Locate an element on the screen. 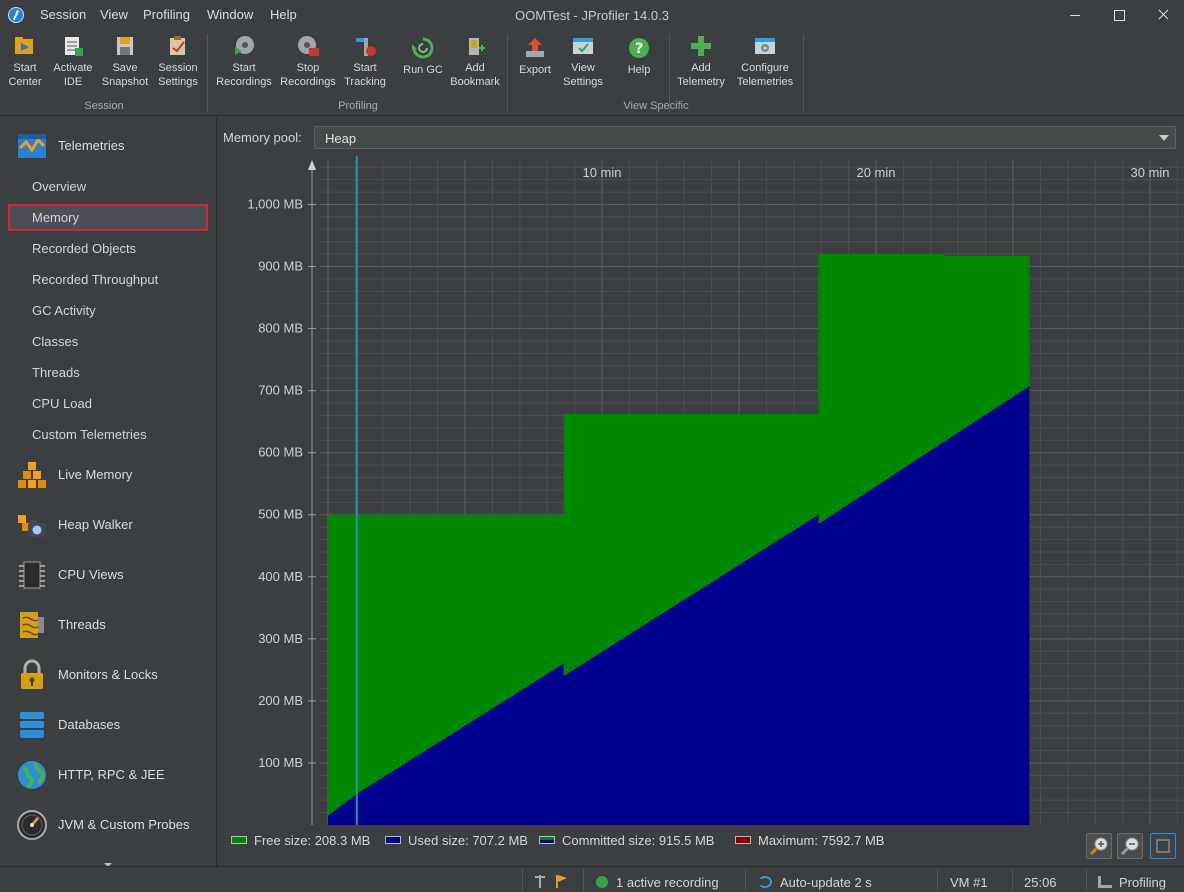  menu-profiling: Profiling is located at coordinates (166, 14).